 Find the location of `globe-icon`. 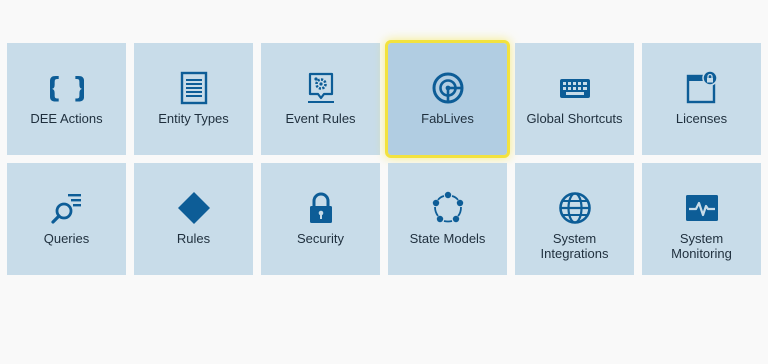

globe-icon is located at coordinates (575, 208).